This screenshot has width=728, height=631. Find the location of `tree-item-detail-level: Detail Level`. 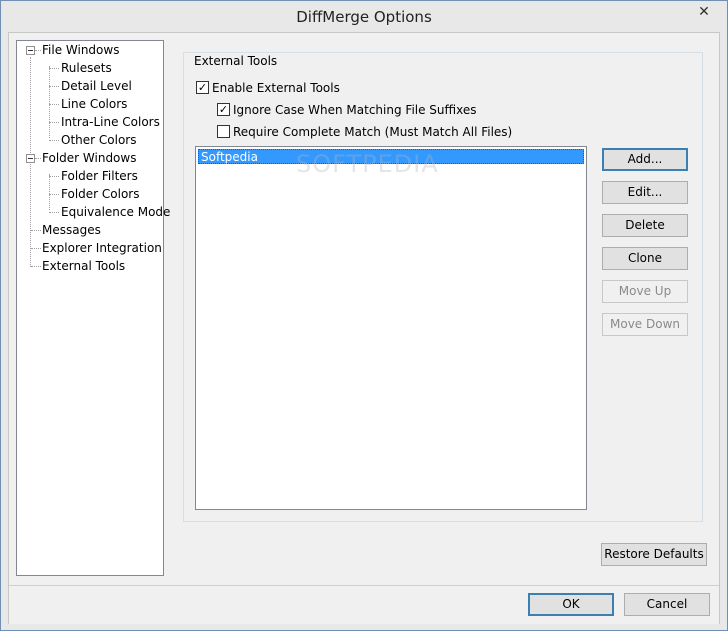

tree-item-detail-level: Detail Level is located at coordinates (96, 86).